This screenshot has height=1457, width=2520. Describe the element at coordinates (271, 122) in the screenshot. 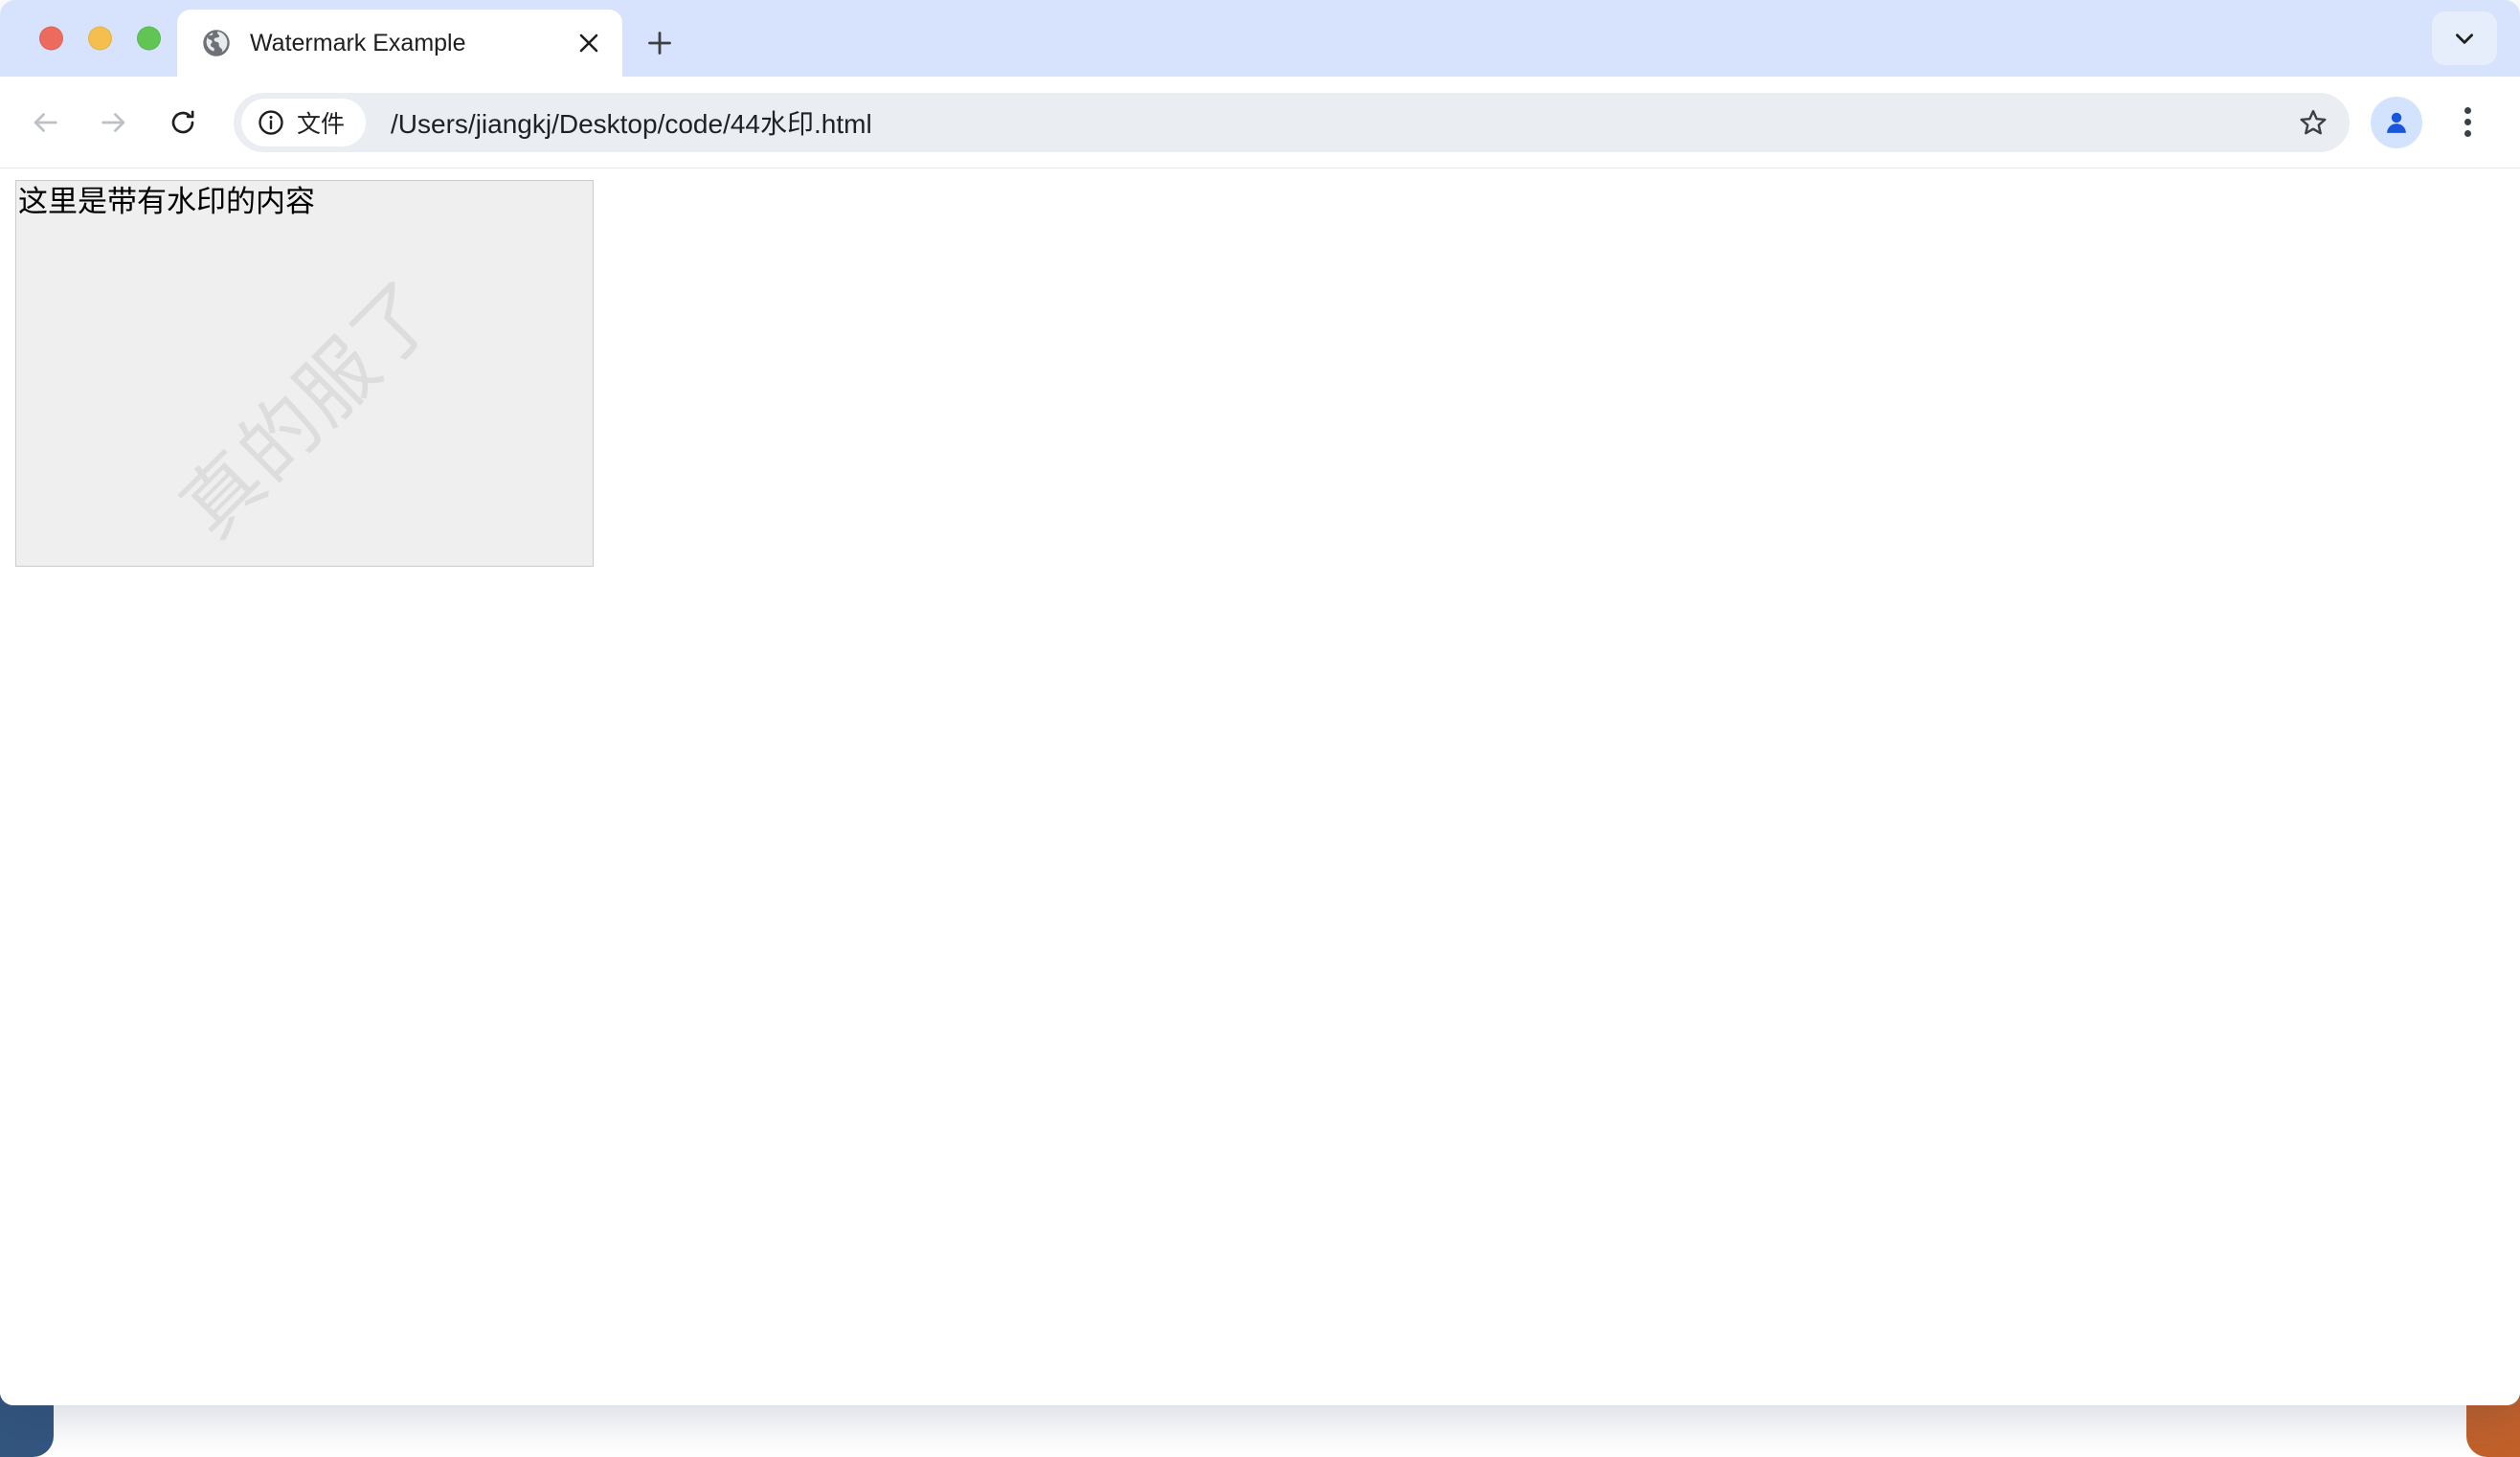

I see `info-circle-icon` at that location.